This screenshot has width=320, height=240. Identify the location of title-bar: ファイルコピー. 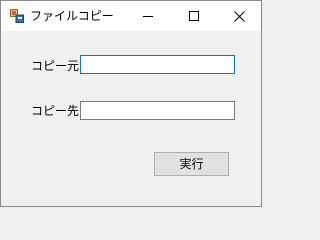
(131, 16).